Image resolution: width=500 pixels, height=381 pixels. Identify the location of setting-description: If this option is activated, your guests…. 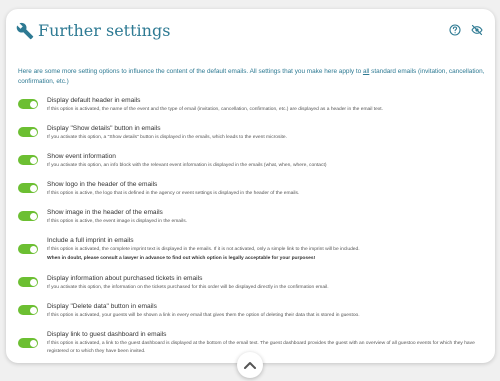
(203, 315).